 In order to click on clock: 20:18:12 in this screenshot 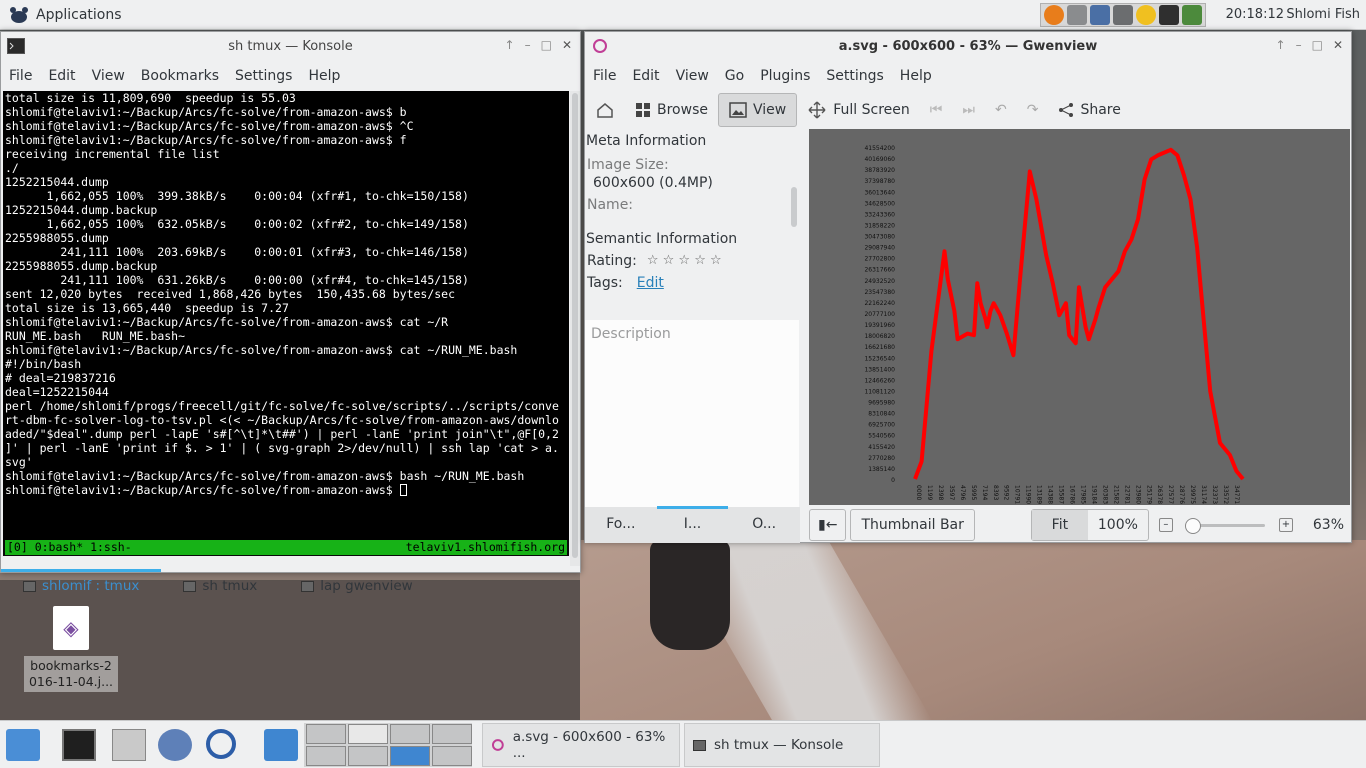, I will do `click(1255, 14)`.